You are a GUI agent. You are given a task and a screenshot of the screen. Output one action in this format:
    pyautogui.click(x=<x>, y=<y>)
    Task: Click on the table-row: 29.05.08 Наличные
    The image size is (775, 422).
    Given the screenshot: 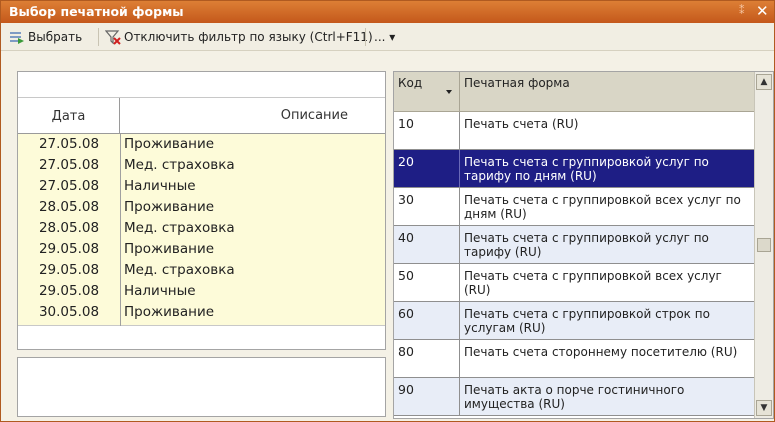 What is the action you would take?
    pyautogui.click(x=201, y=292)
    